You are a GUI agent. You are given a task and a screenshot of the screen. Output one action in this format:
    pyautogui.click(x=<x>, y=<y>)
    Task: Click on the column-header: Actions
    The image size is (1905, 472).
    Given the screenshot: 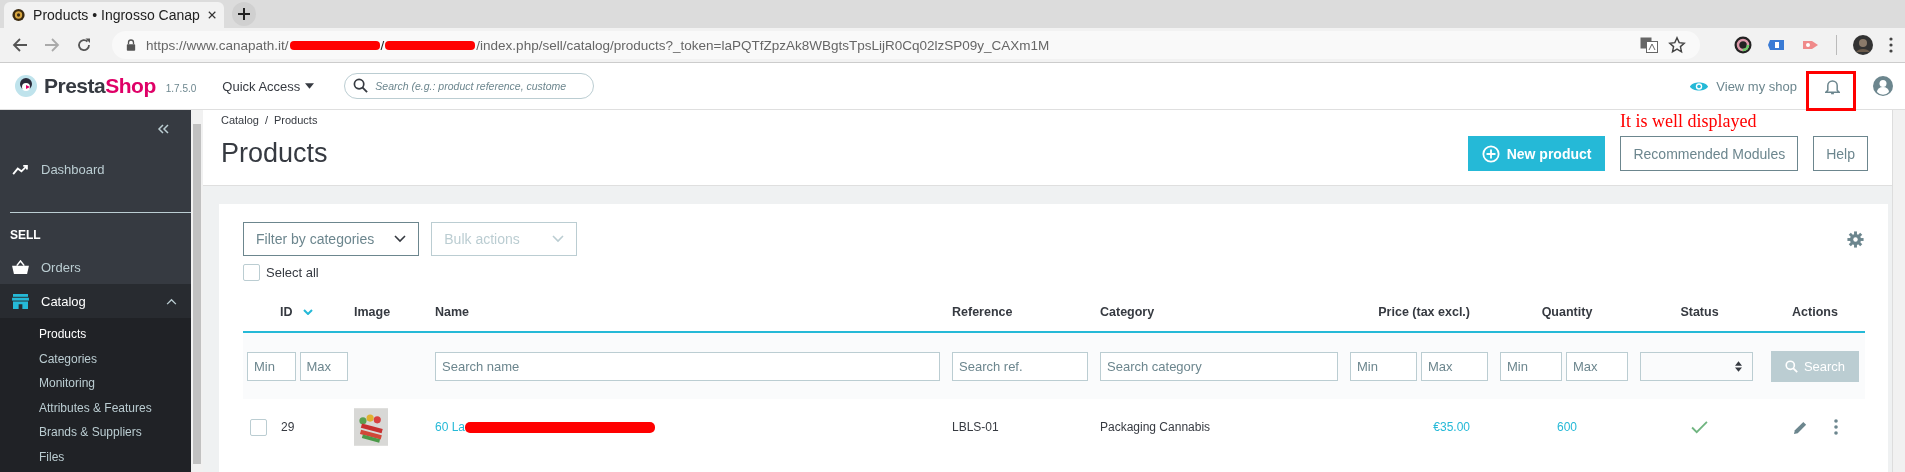 What is the action you would take?
    pyautogui.click(x=1815, y=312)
    